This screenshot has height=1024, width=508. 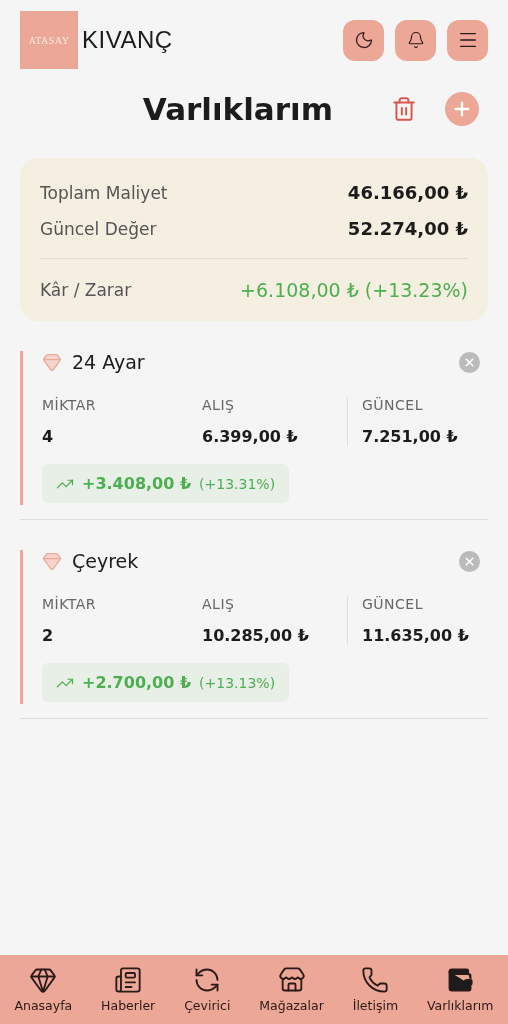 What do you see at coordinates (86, 290) in the screenshot?
I see `profit-label: Kâr / Zarar` at bounding box center [86, 290].